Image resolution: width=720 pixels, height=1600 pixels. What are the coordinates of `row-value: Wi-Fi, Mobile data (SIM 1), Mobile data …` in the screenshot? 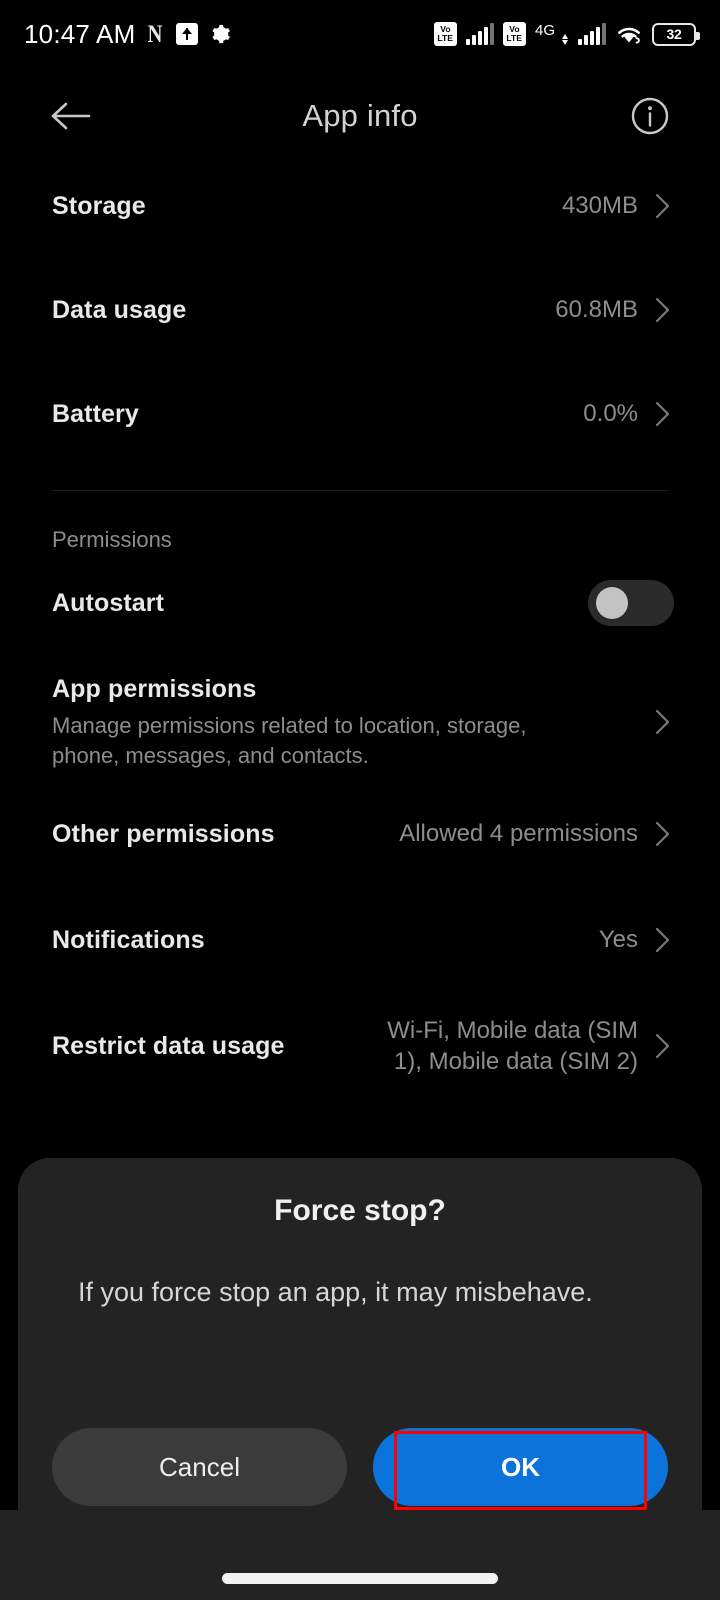 It's located at (512, 1045).